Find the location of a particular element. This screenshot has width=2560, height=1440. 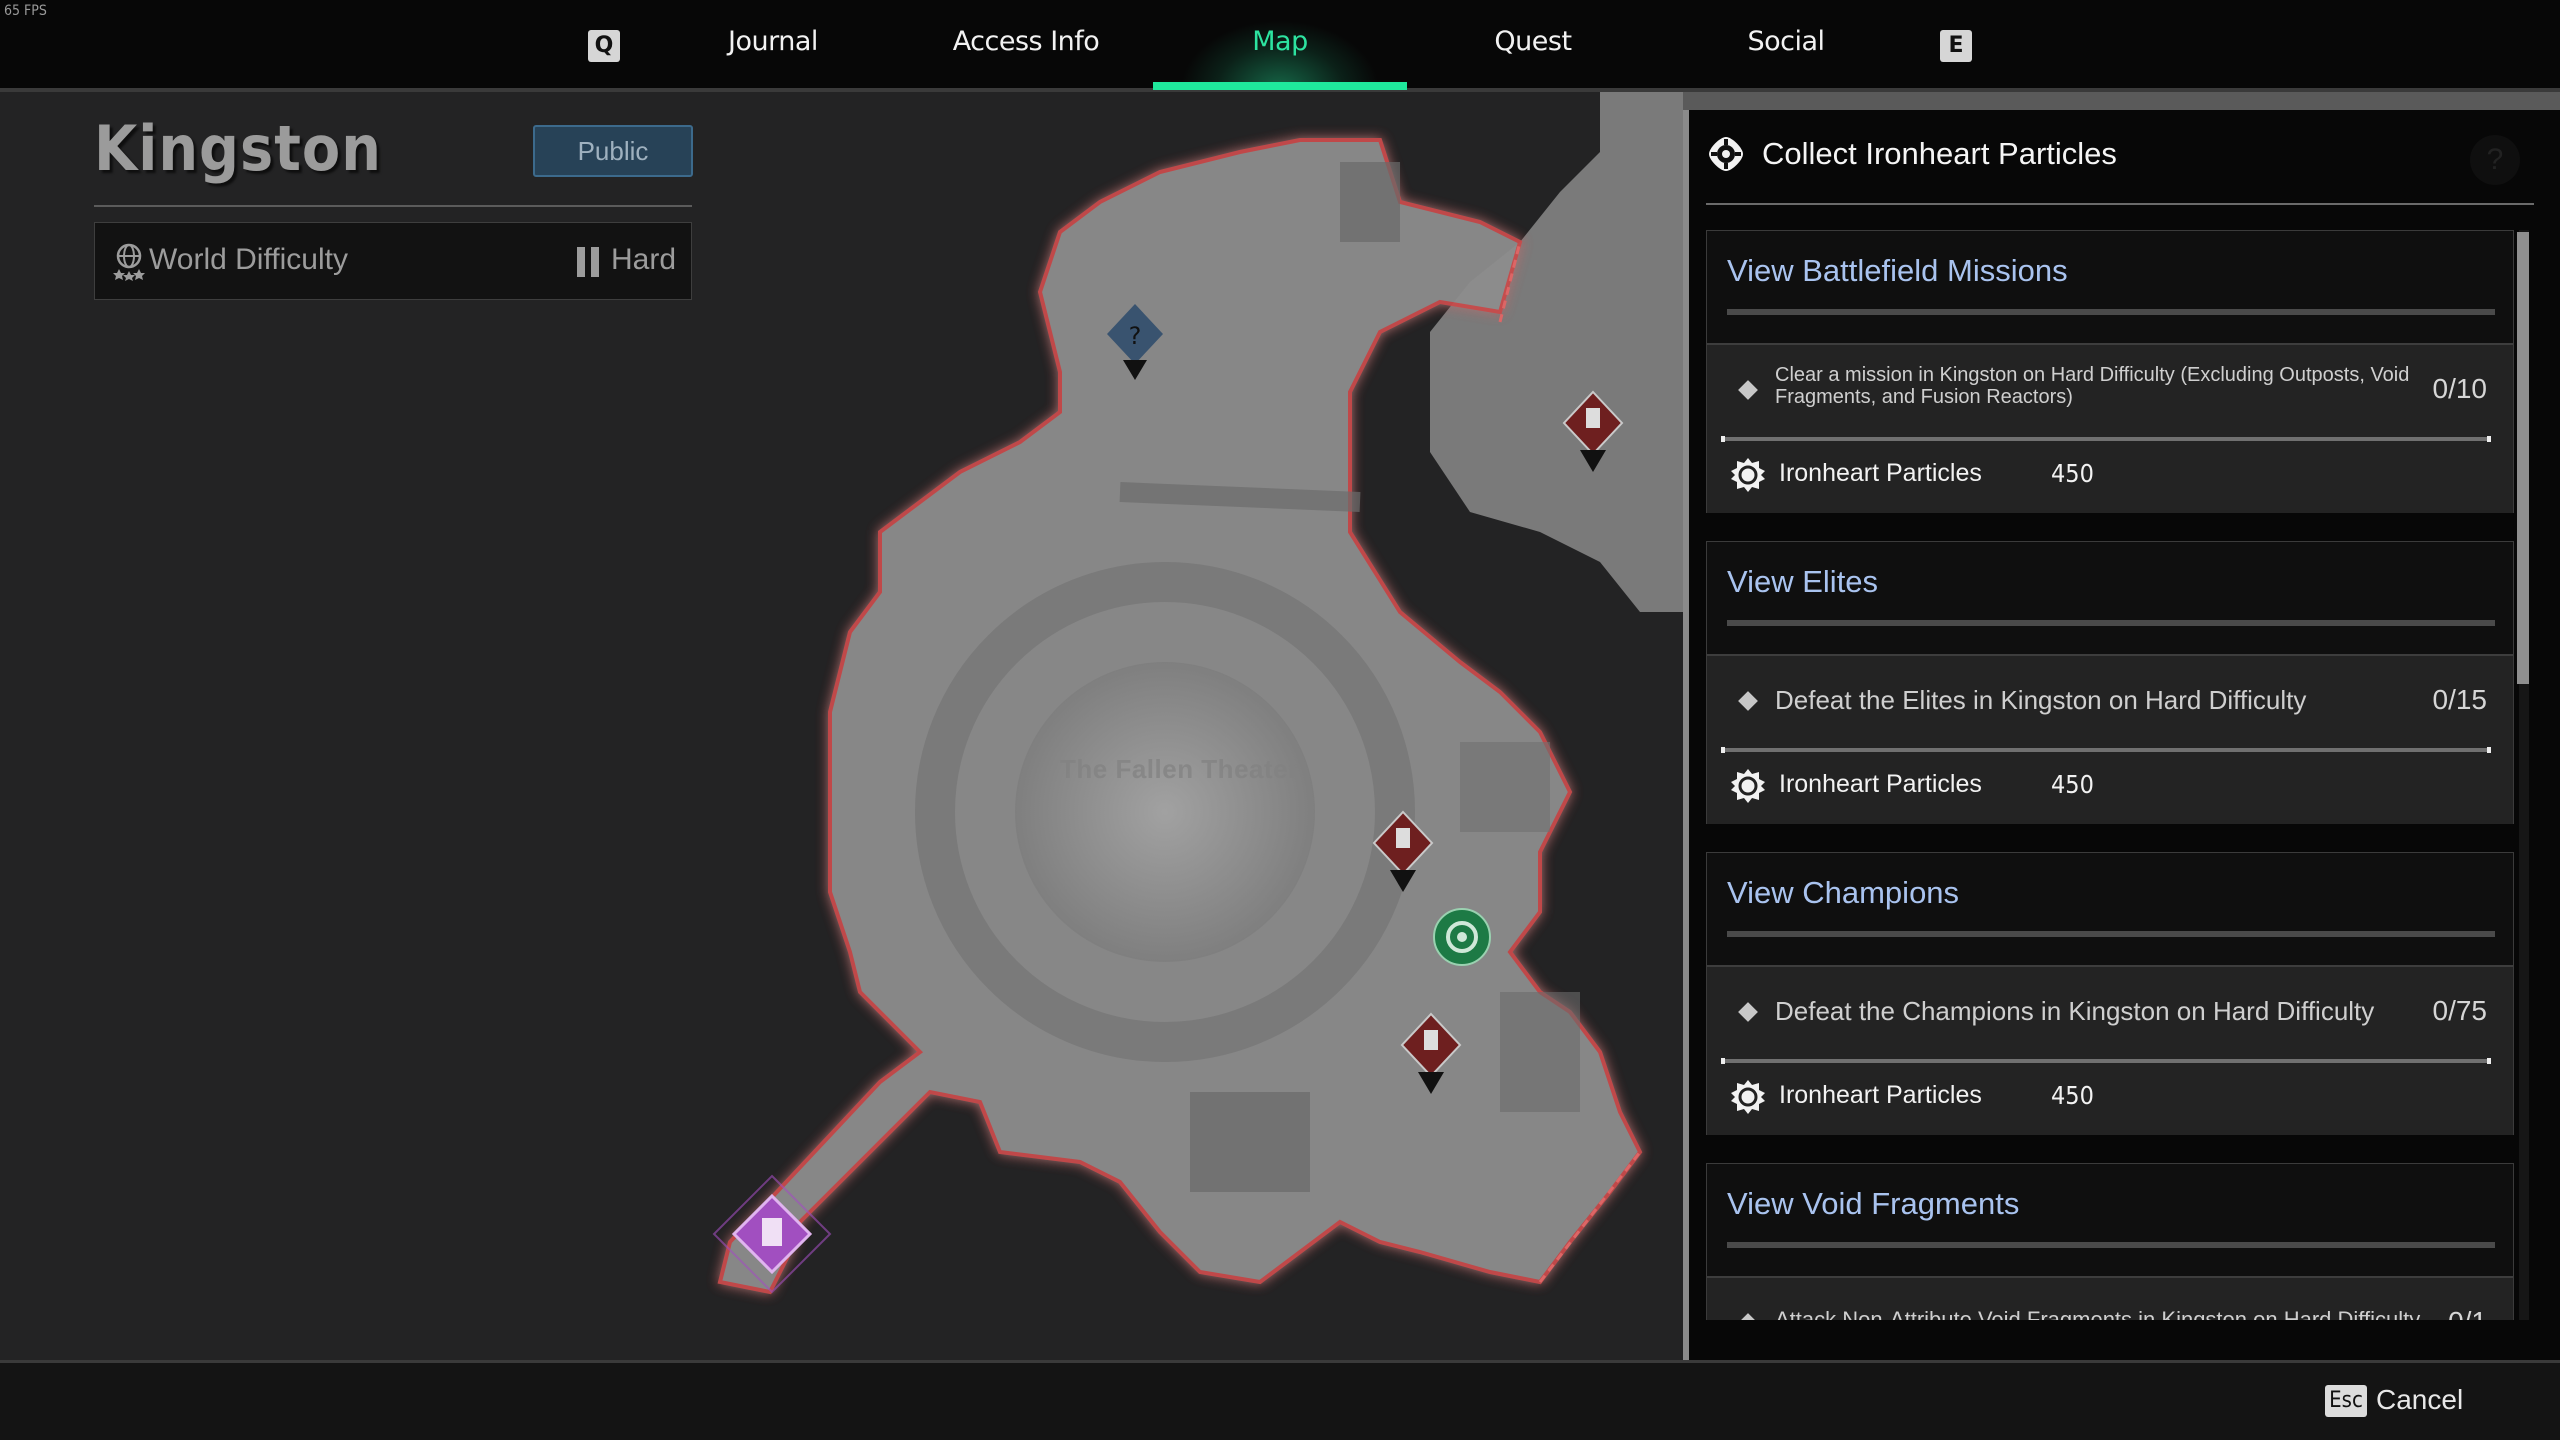

world-difficulty-label: World Difficulty is located at coordinates (248, 259).